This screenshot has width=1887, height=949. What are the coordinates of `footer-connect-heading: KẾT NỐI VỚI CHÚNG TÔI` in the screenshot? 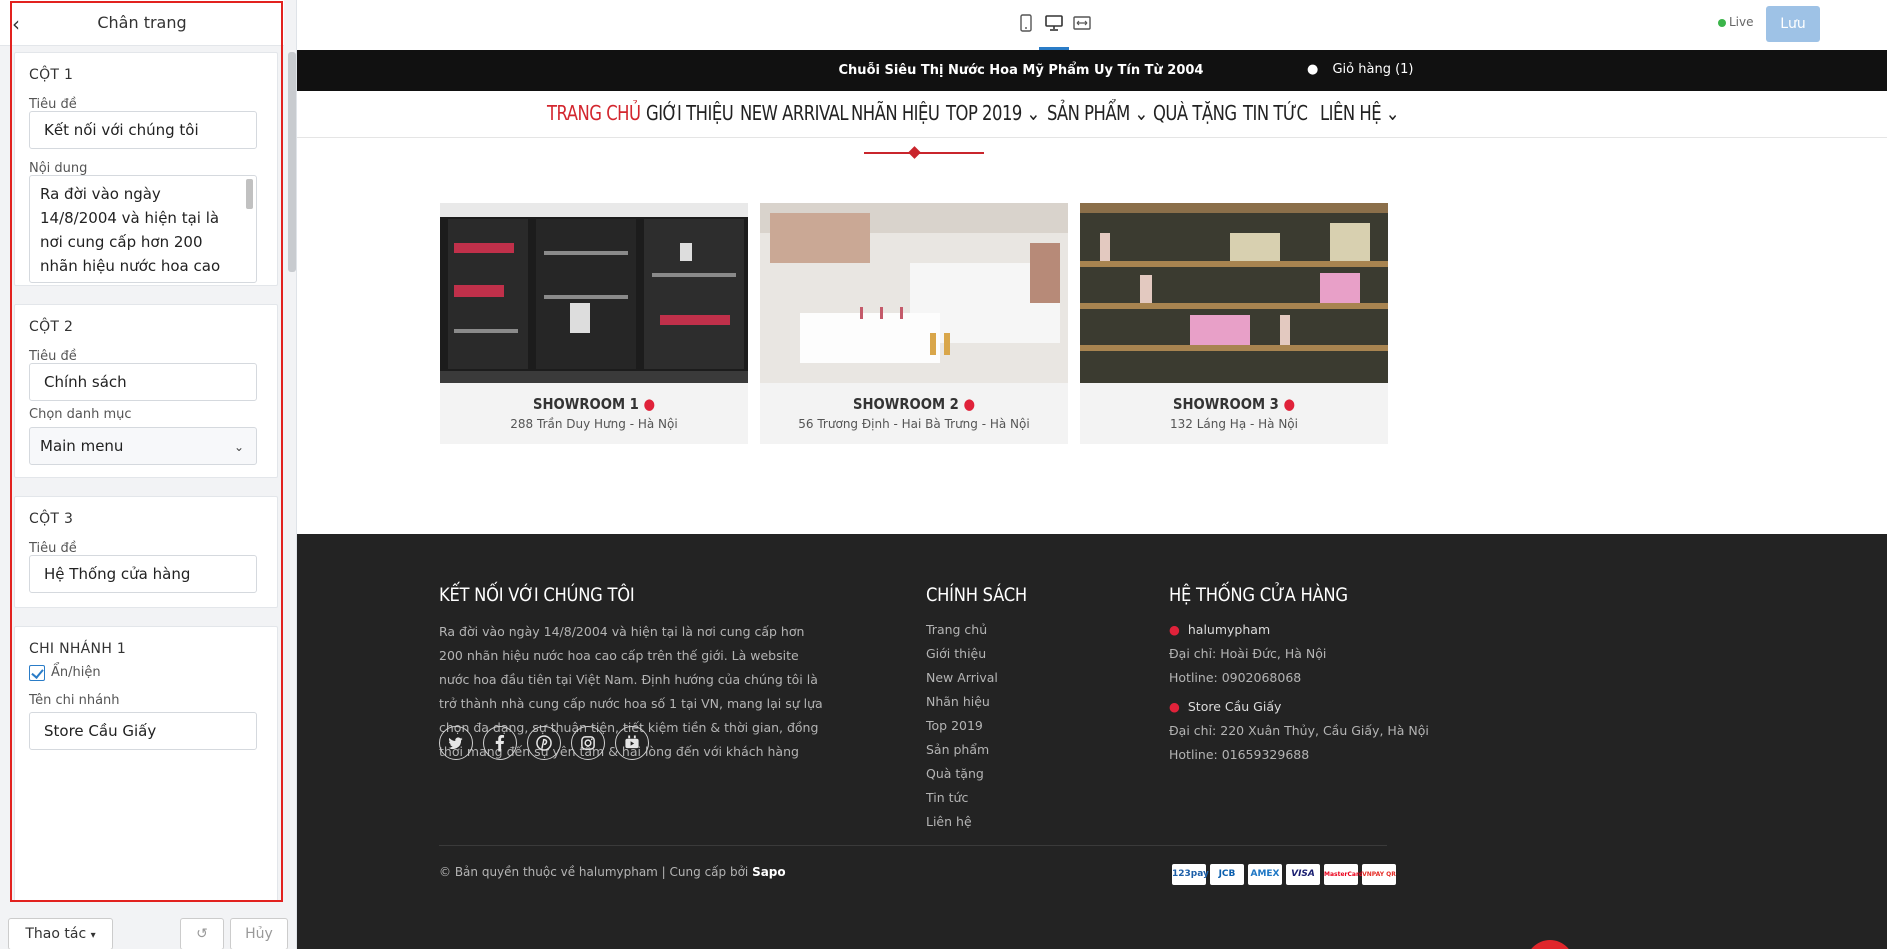 It's located at (537, 595).